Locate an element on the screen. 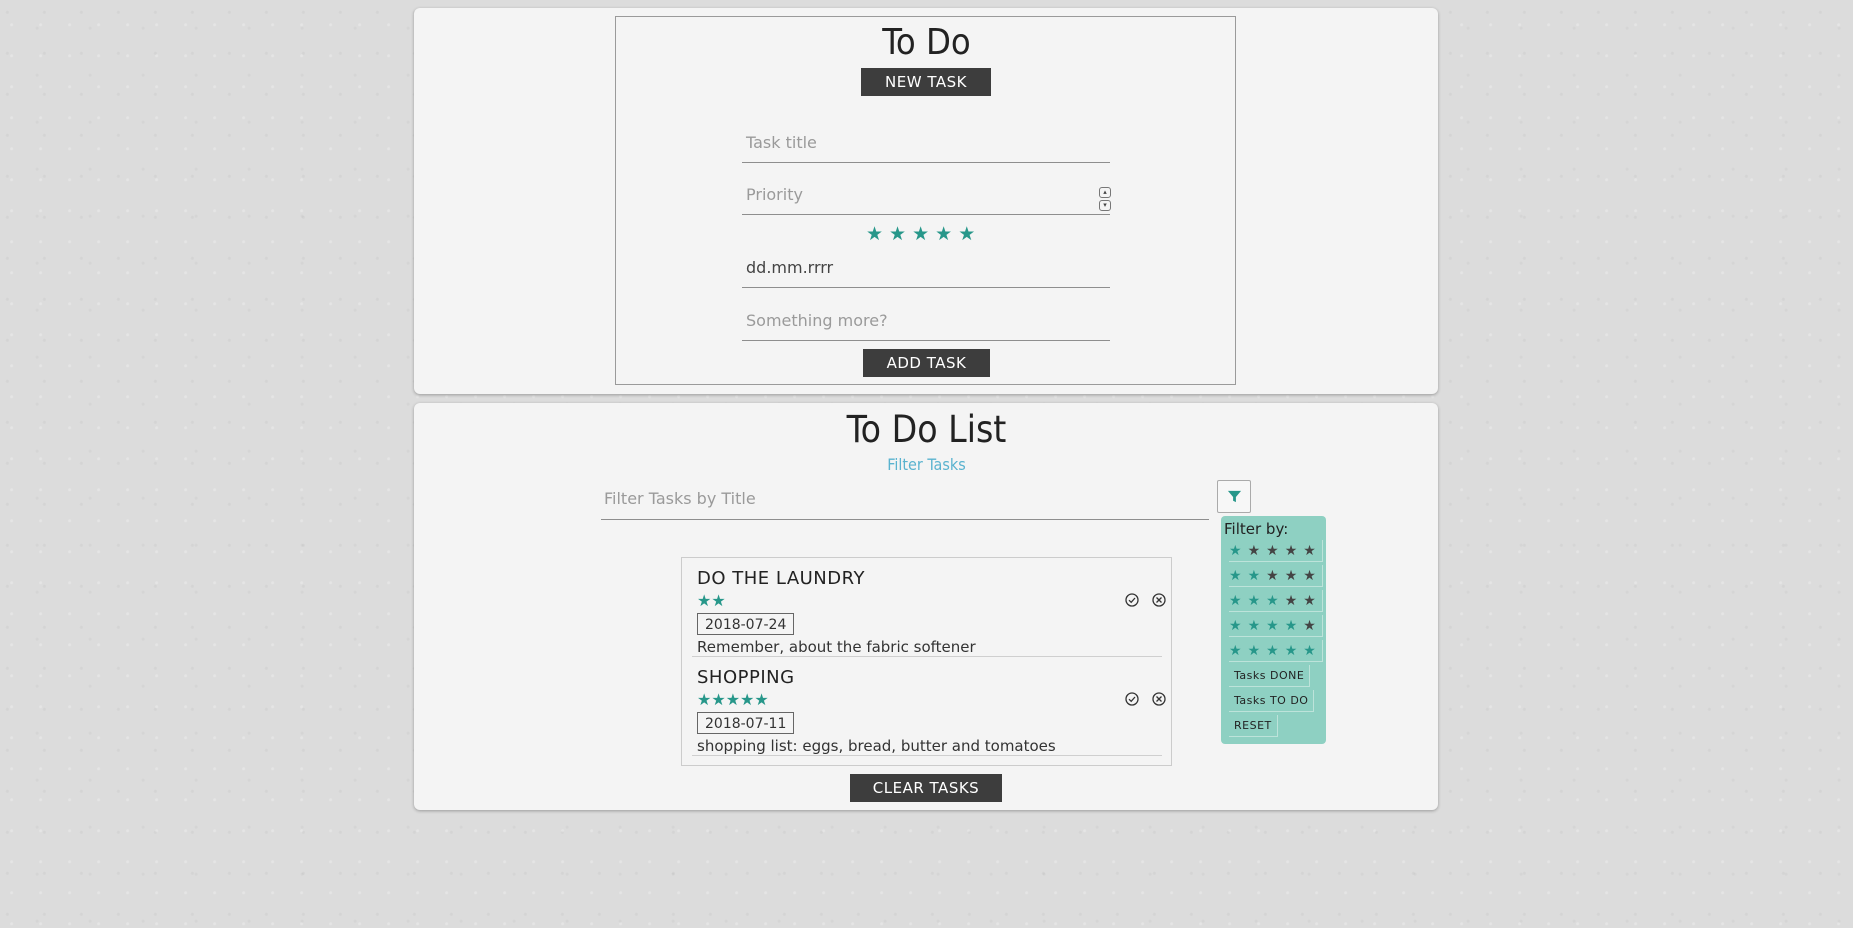 This screenshot has height=928, width=1853. filter-icon is located at coordinates (1234, 496).